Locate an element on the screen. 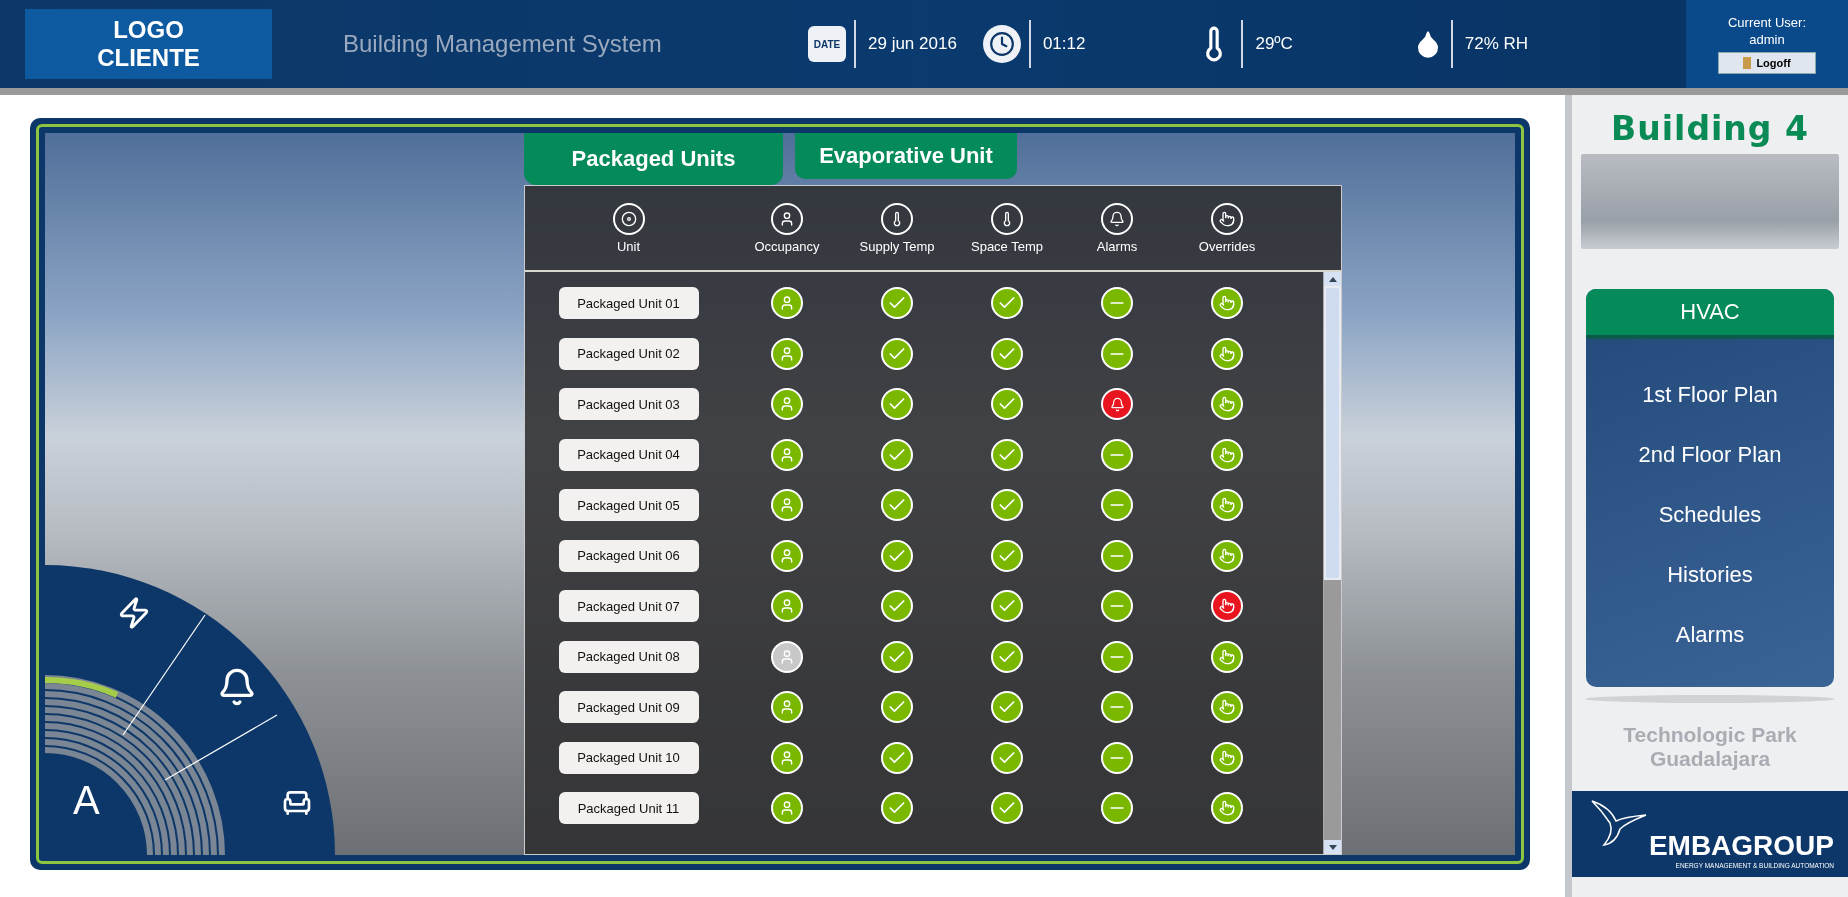 The image size is (1848, 897). up-arrow-icon is located at coordinates (1332, 279).